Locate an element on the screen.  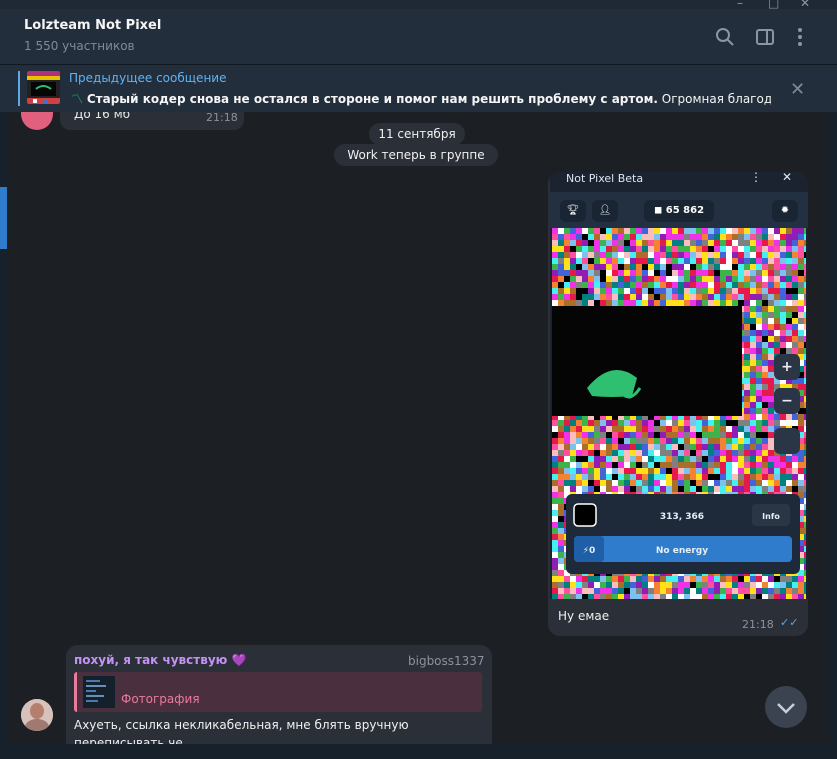
date-separator: 11 сентября is located at coordinates (417, 134).